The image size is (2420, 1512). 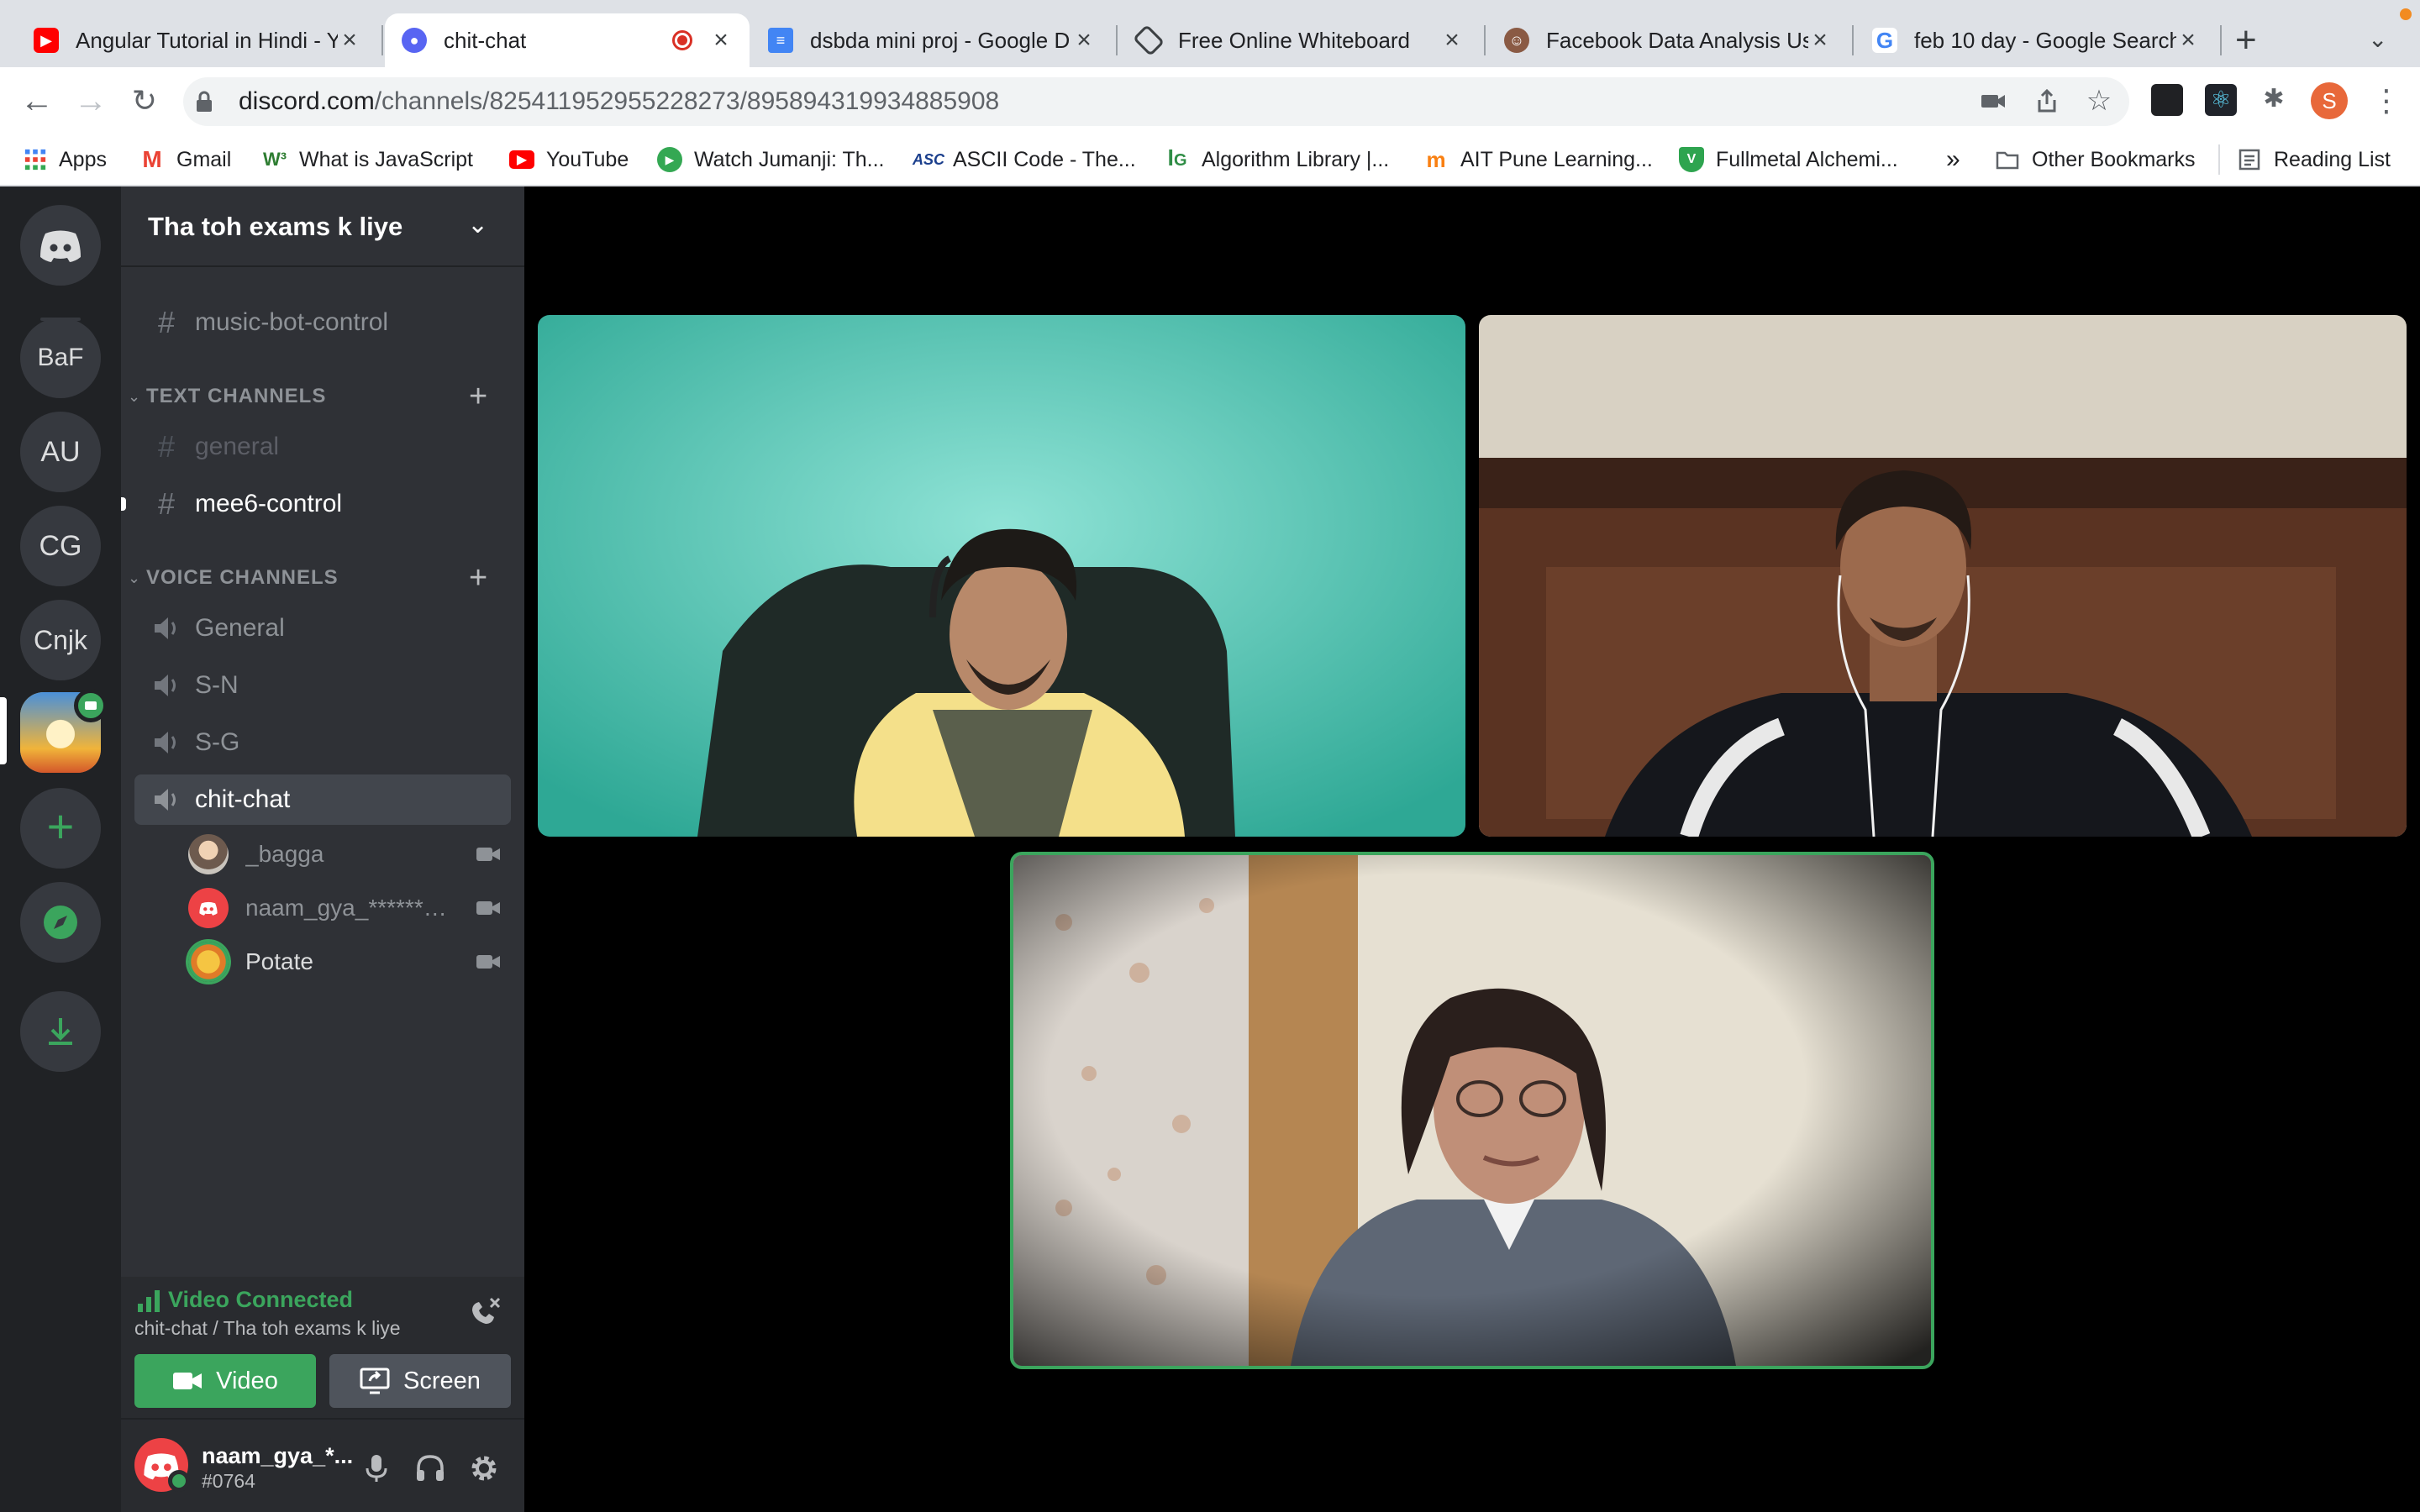 What do you see at coordinates (307, 101) in the screenshot?
I see `url-host: discord.com` at bounding box center [307, 101].